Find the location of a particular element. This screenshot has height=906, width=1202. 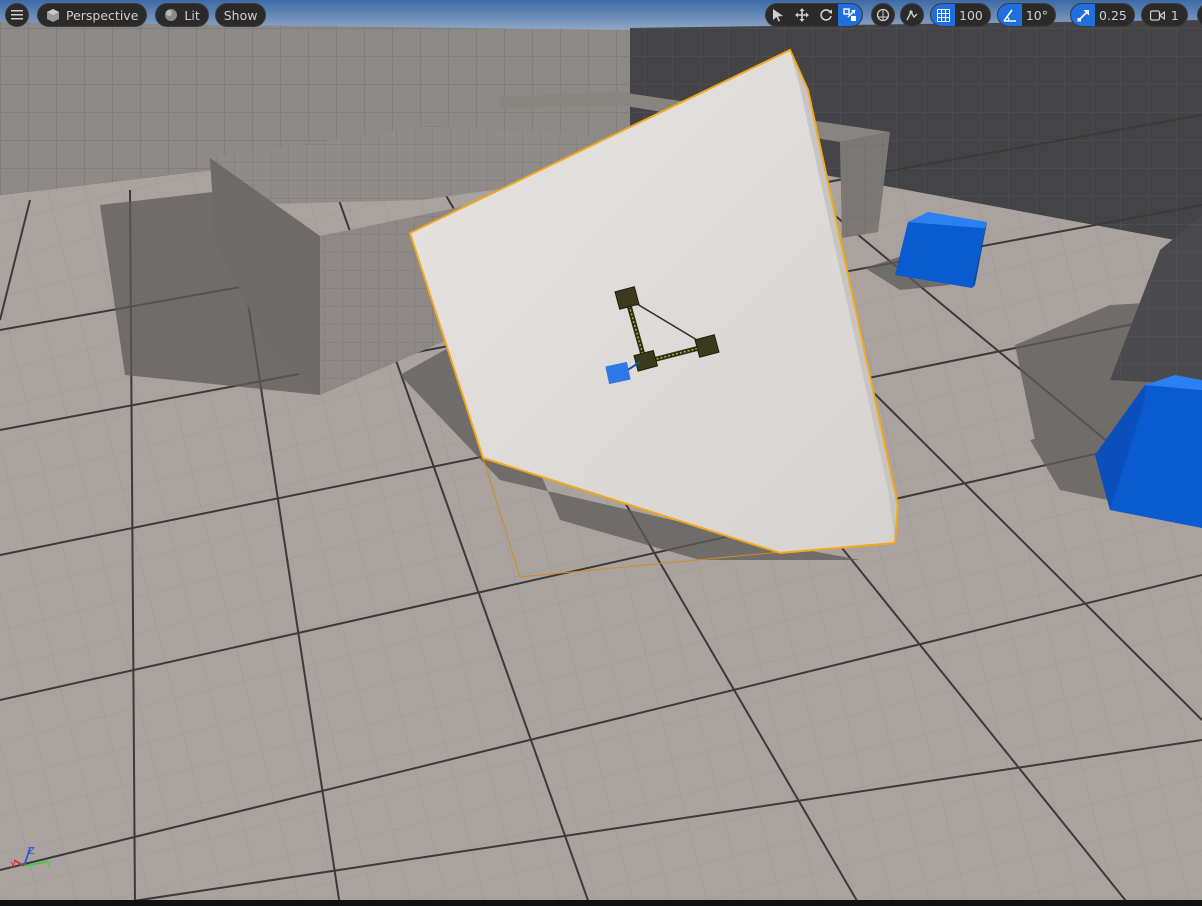

perspective-view-button: Perspective is located at coordinates (92, 15).